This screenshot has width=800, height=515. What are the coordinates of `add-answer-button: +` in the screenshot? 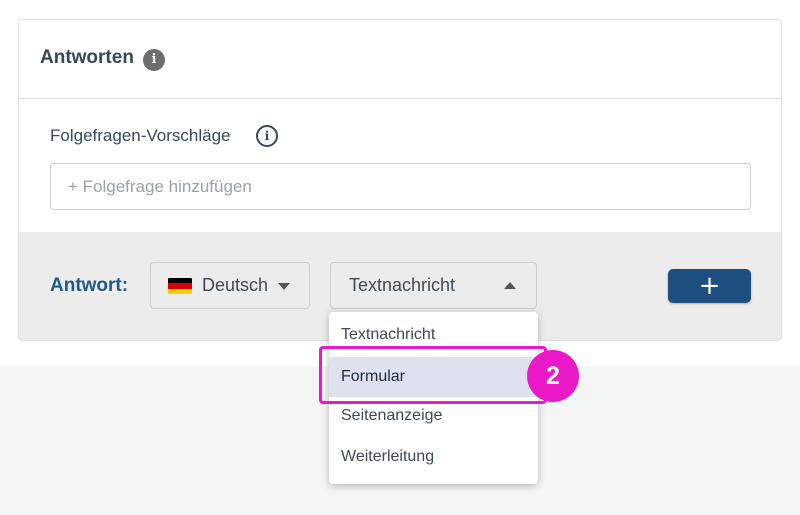 It's located at (709, 286).